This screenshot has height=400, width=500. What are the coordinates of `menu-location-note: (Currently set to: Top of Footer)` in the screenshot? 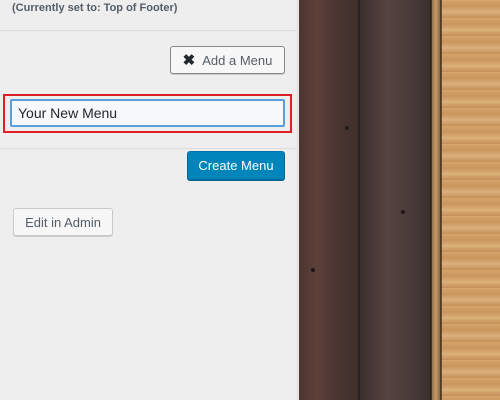 It's located at (95, 8).